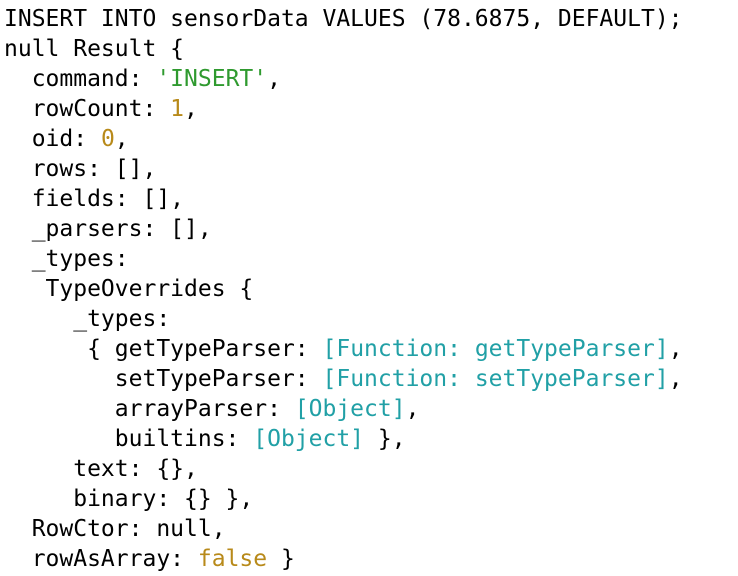 This screenshot has width=738, height=576. What do you see at coordinates (163, 349) in the screenshot?
I see `terminal-token-plain: { getTypeParser:` at bounding box center [163, 349].